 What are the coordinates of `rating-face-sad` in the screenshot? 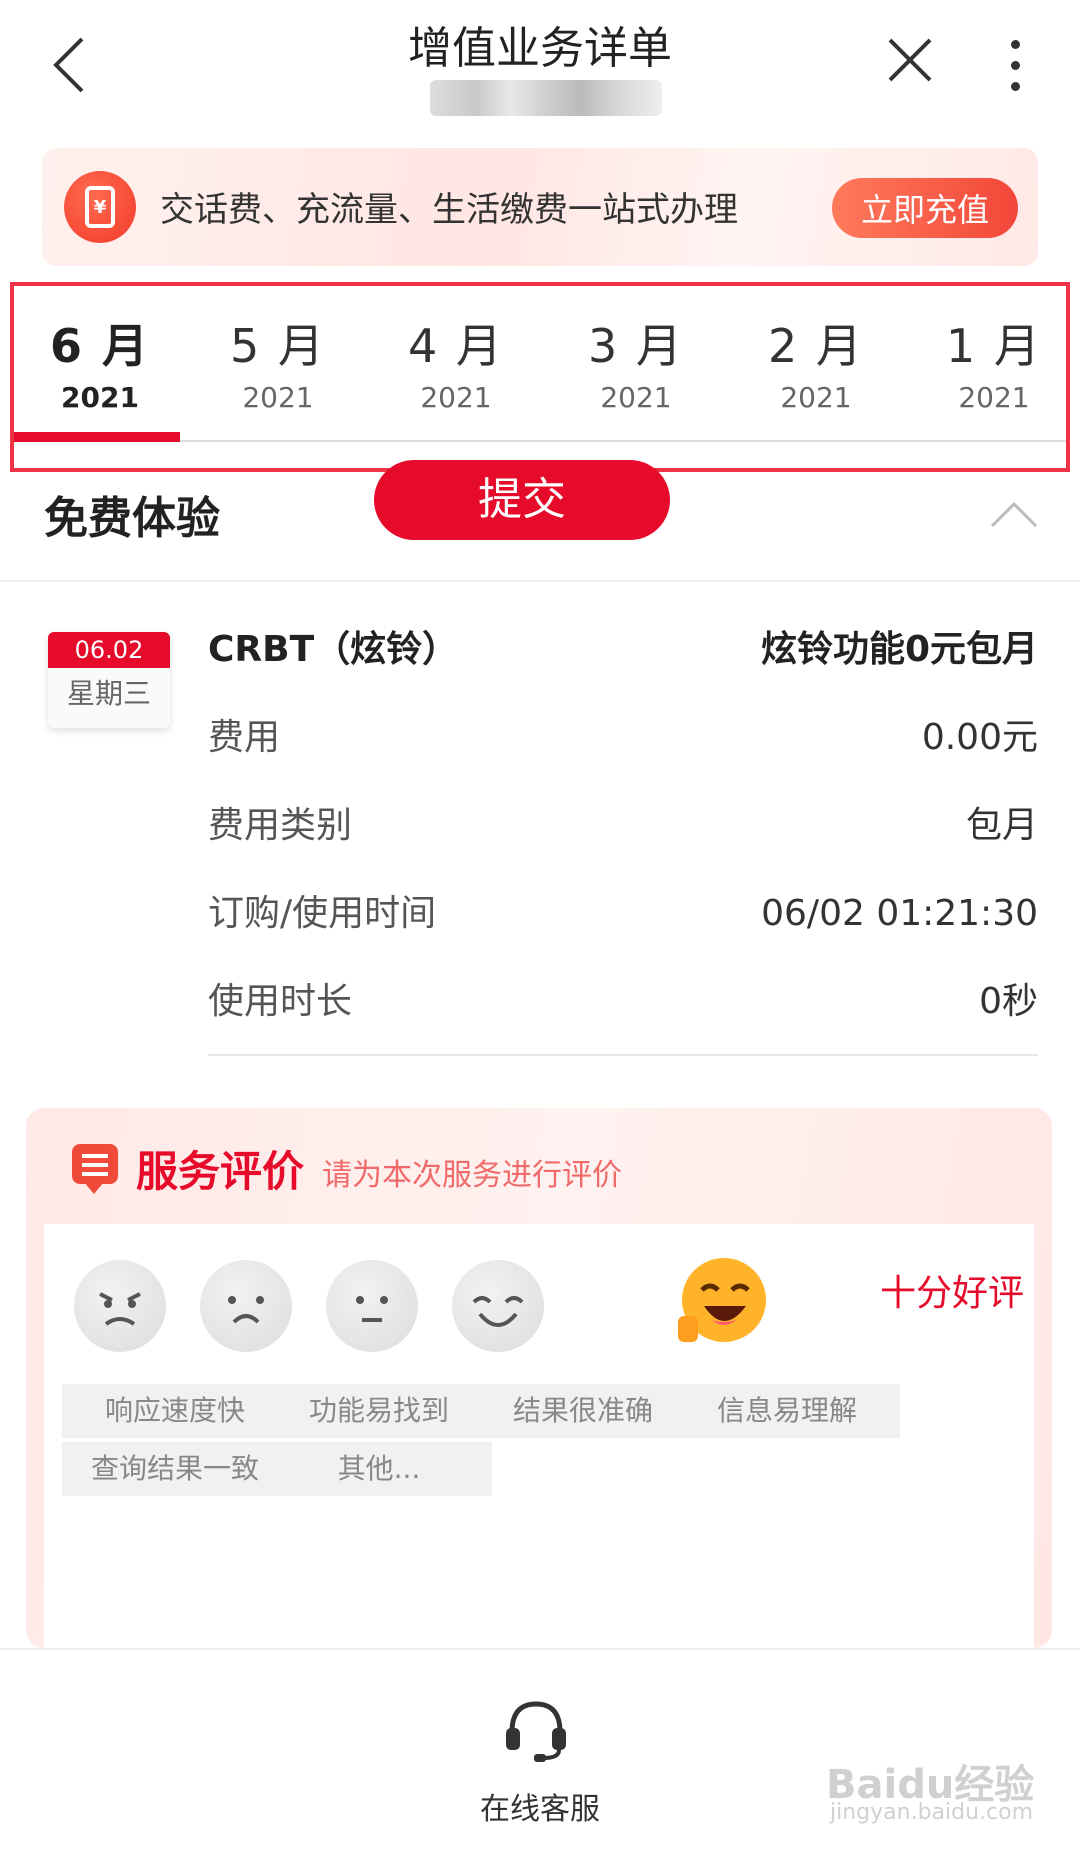 It's located at (246, 1306).